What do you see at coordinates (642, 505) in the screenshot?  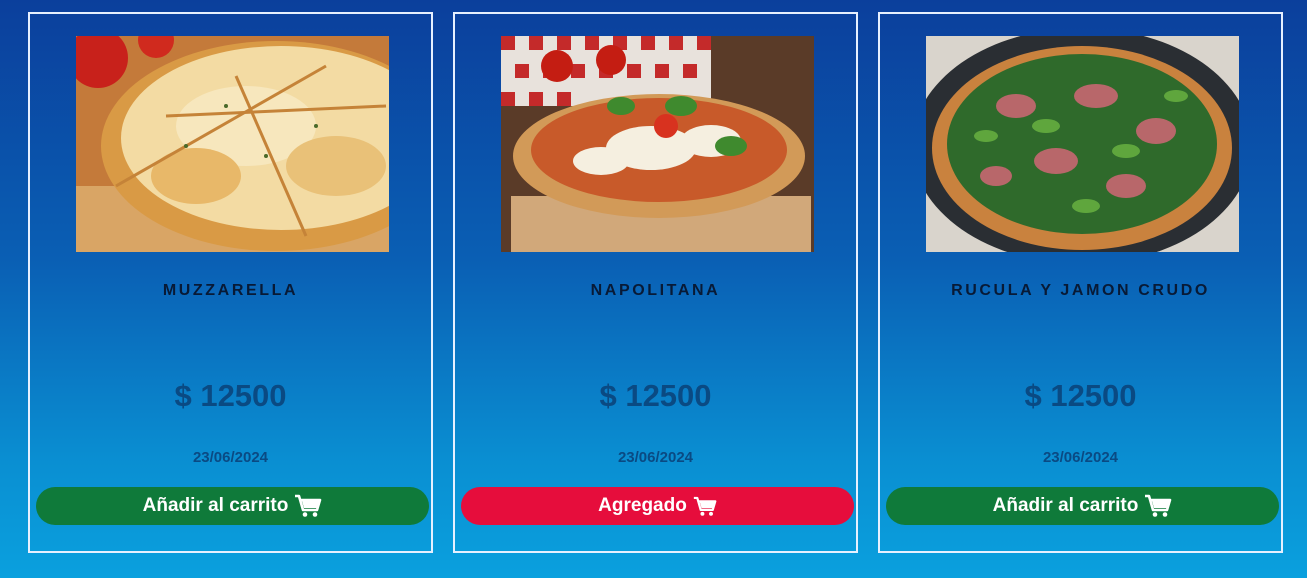 I see `button-label: Agregado` at bounding box center [642, 505].